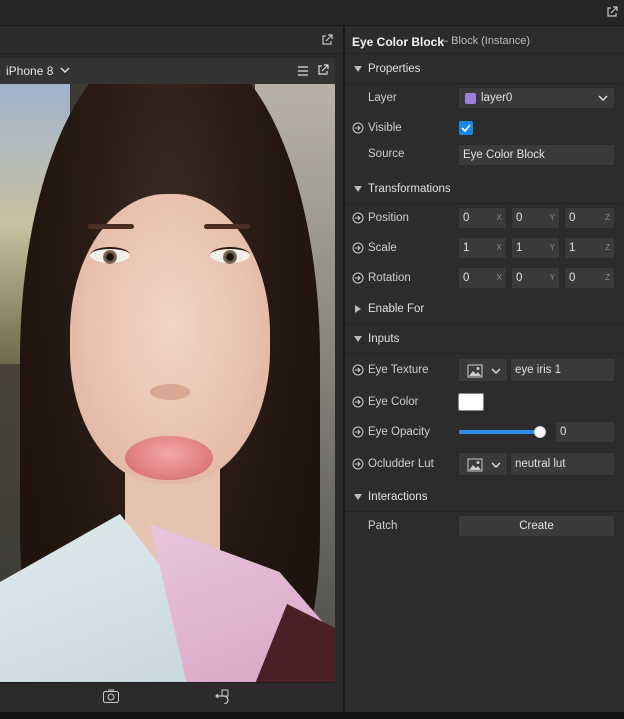  What do you see at coordinates (111, 226) in the screenshot?
I see `left-eyebrow` at bounding box center [111, 226].